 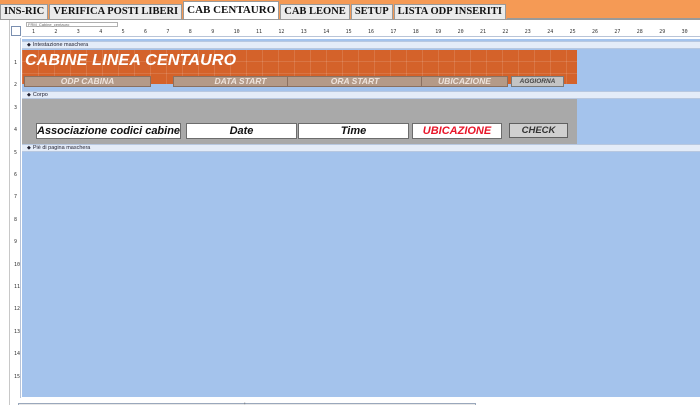 What do you see at coordinates (5, 212) in the screenshot?
I see `frame-left-edge` at bounding box center [5, 212].